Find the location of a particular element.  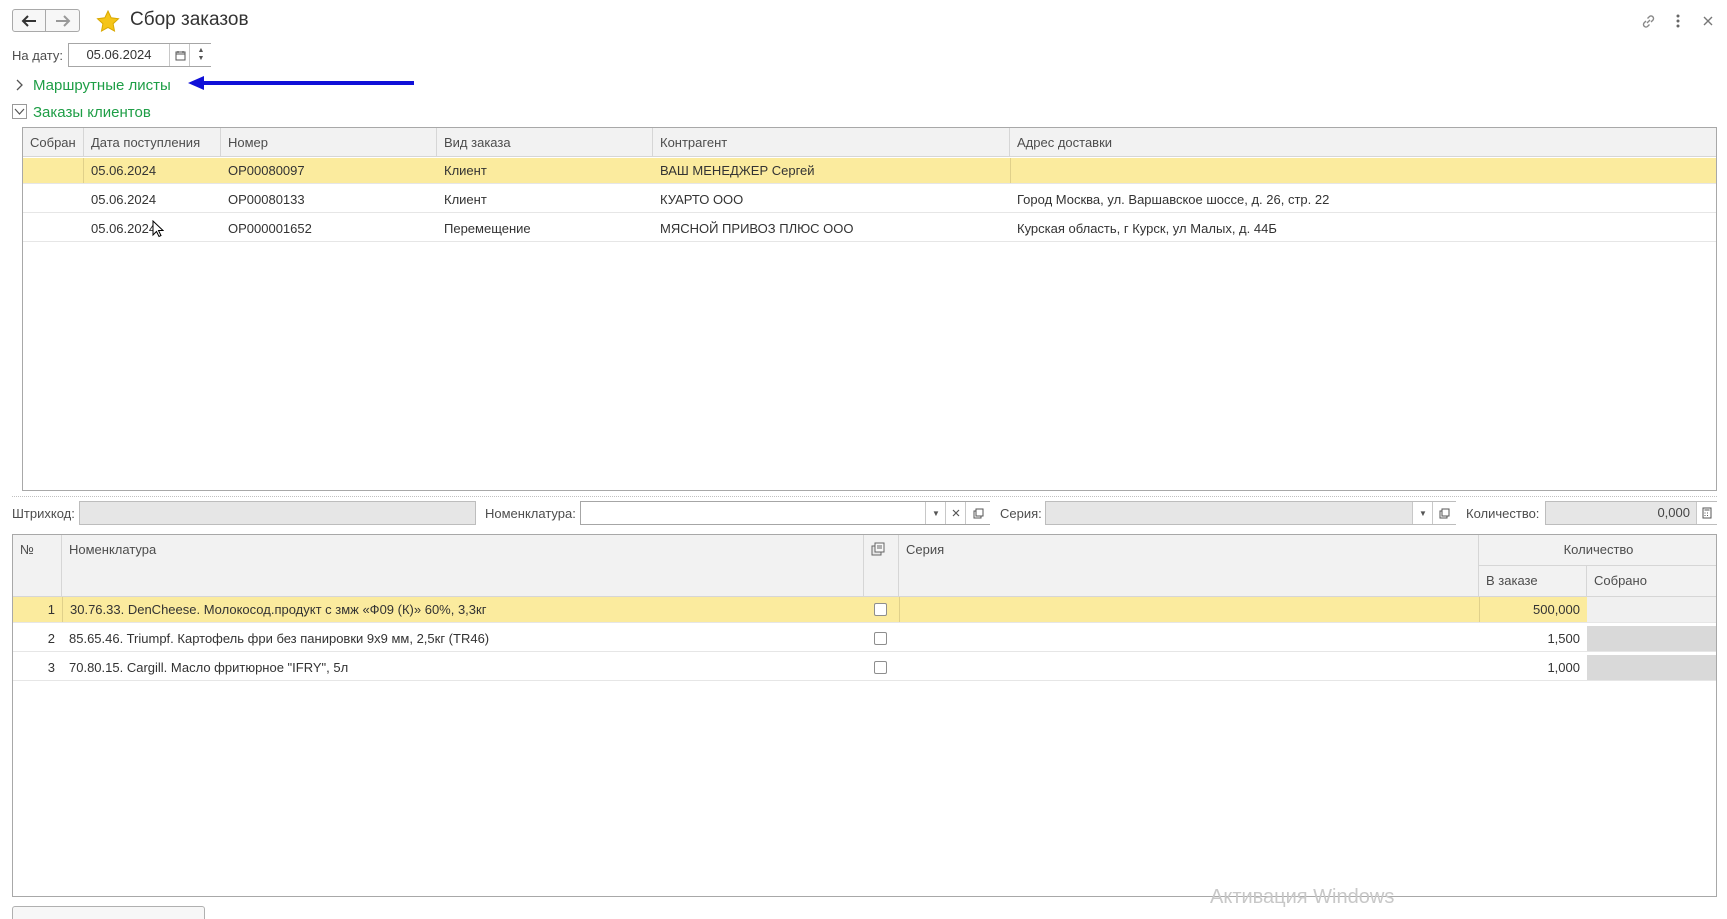

route-sheets-toggle is located at coordinates (19, 86).